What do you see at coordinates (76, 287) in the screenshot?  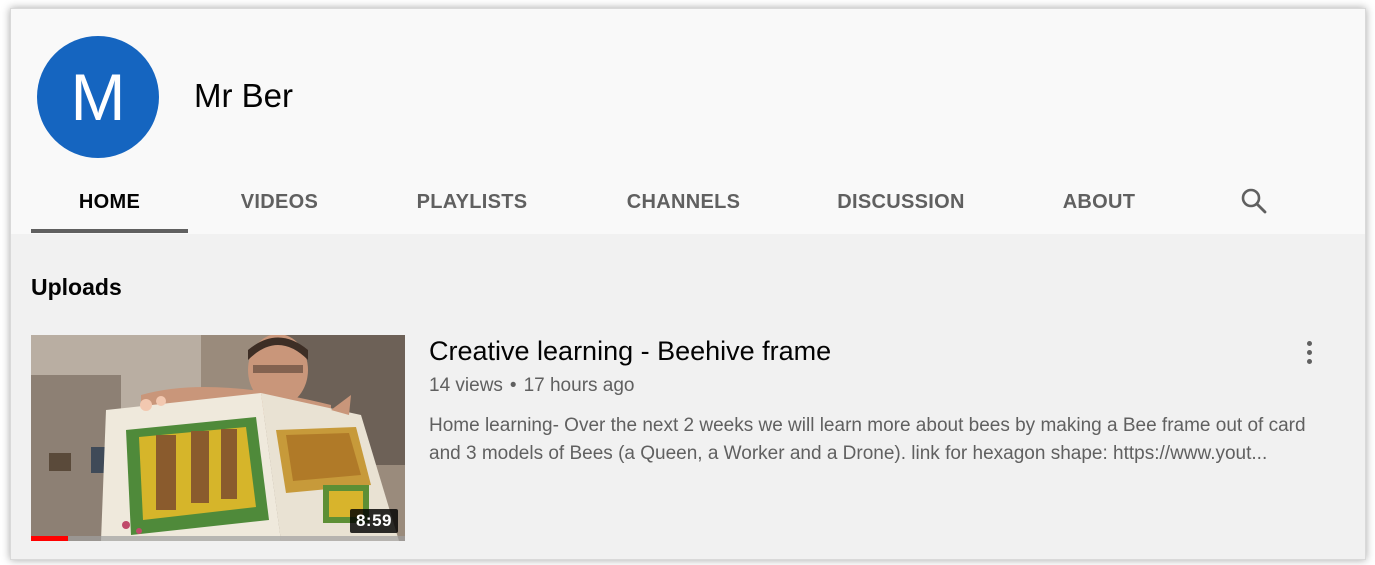 I see `uploads-heading: Uploads` at bounding box center [76, 287].